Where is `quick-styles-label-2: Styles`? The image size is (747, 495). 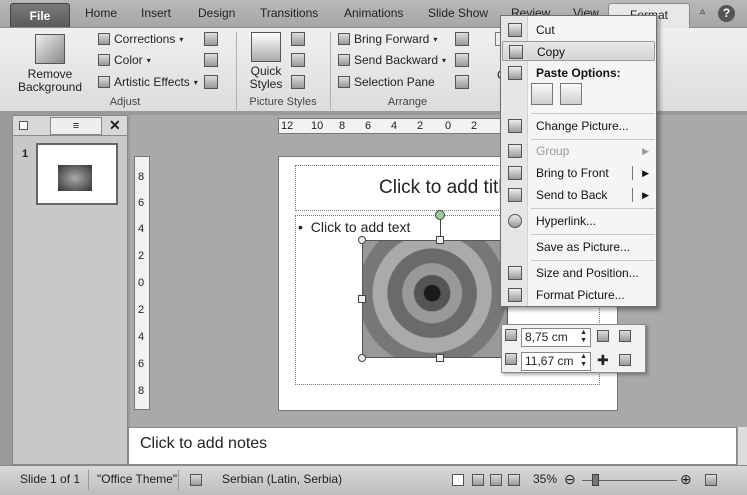
quick-styles-label-2: Styles is located at coordinates (266, 84).